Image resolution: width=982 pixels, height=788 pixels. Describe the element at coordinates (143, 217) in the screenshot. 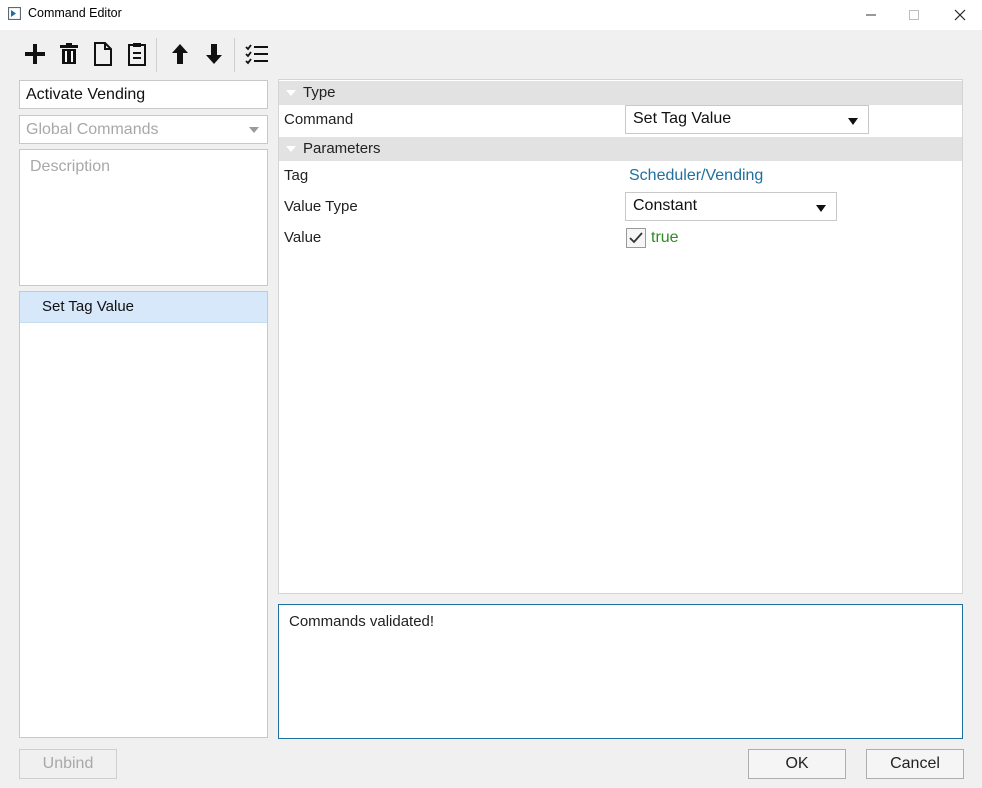

I see `description-textarea: Description` at that location.